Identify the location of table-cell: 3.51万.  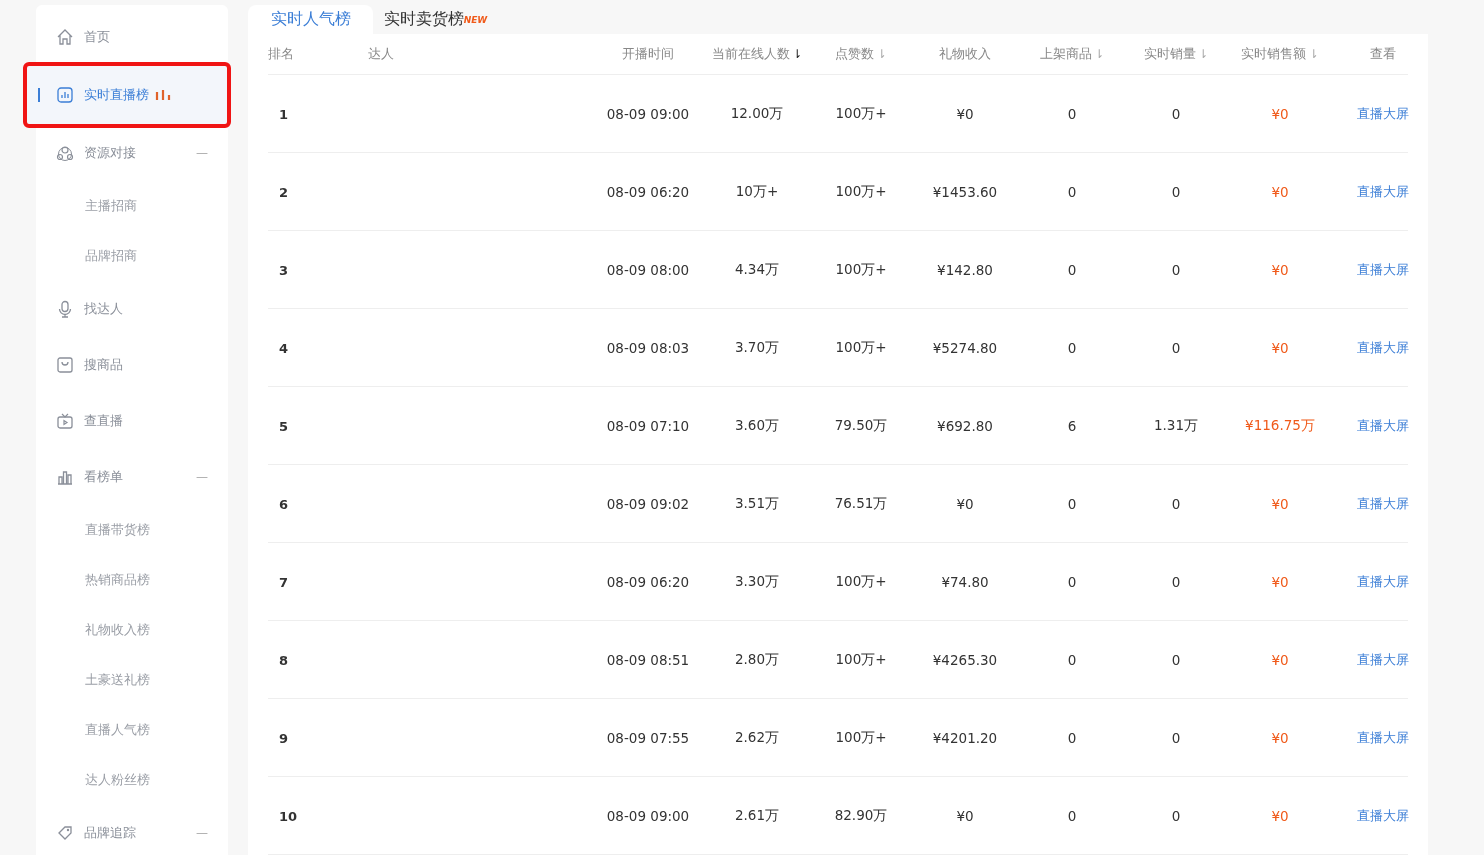
(757, 502).